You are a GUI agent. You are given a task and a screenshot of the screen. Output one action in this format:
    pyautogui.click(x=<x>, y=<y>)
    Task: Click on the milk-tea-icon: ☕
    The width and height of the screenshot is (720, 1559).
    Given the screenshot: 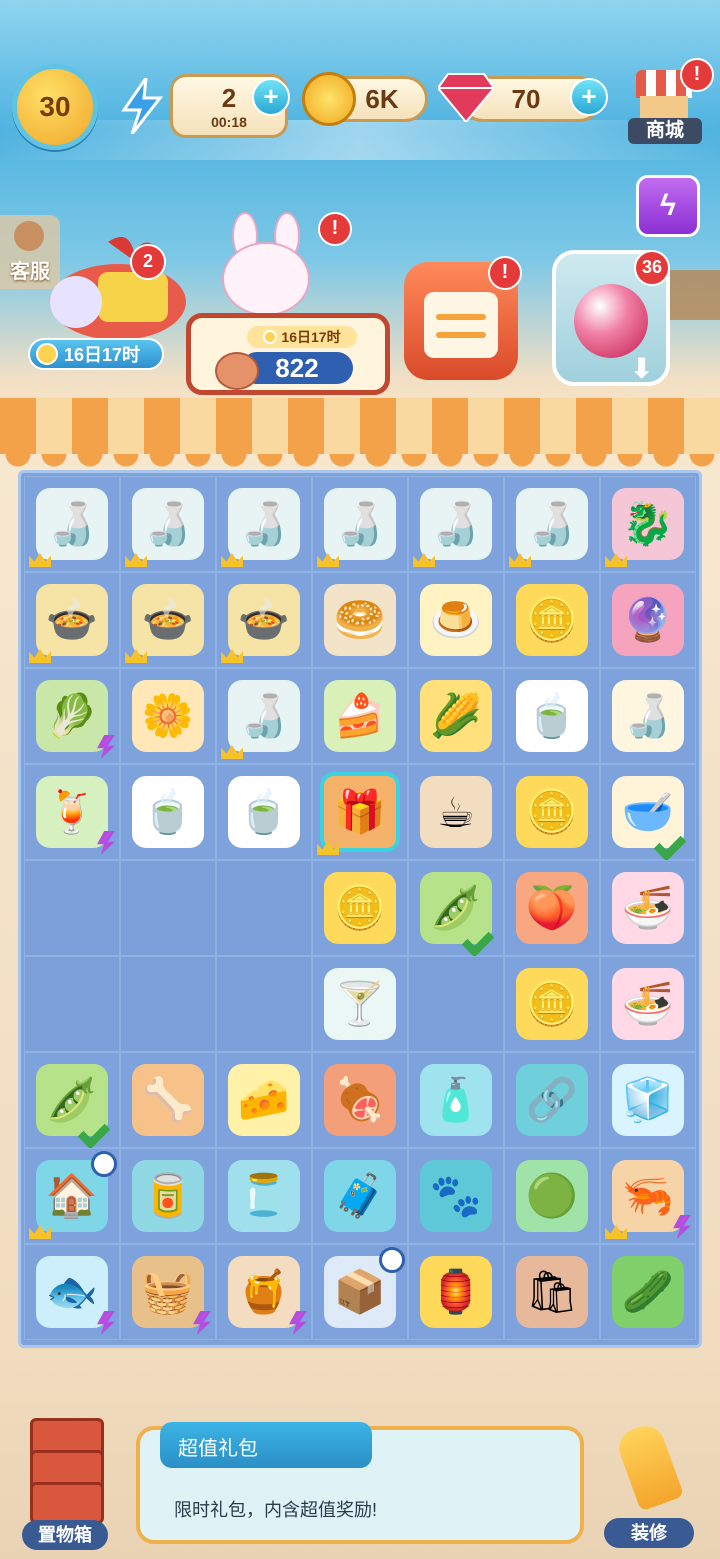 What is the action you would take?
    pyautogui.click(x=456, y=812)
    